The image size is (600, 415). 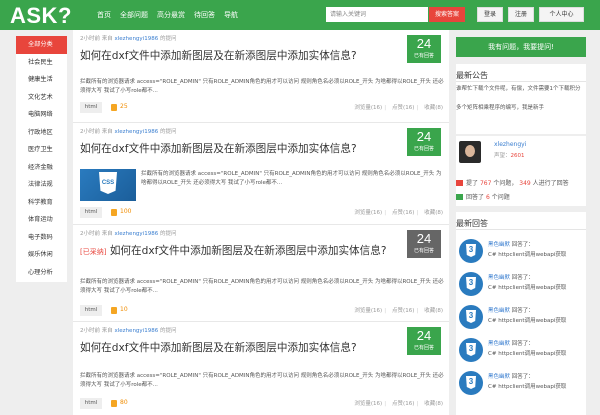 What do you see at coordinates (521, 88) in the screenshot?
I see `notice-item: 谁帮忙下载个文件呢，有偿，文件需要1个下载积分` at bounding box center [521, 88].